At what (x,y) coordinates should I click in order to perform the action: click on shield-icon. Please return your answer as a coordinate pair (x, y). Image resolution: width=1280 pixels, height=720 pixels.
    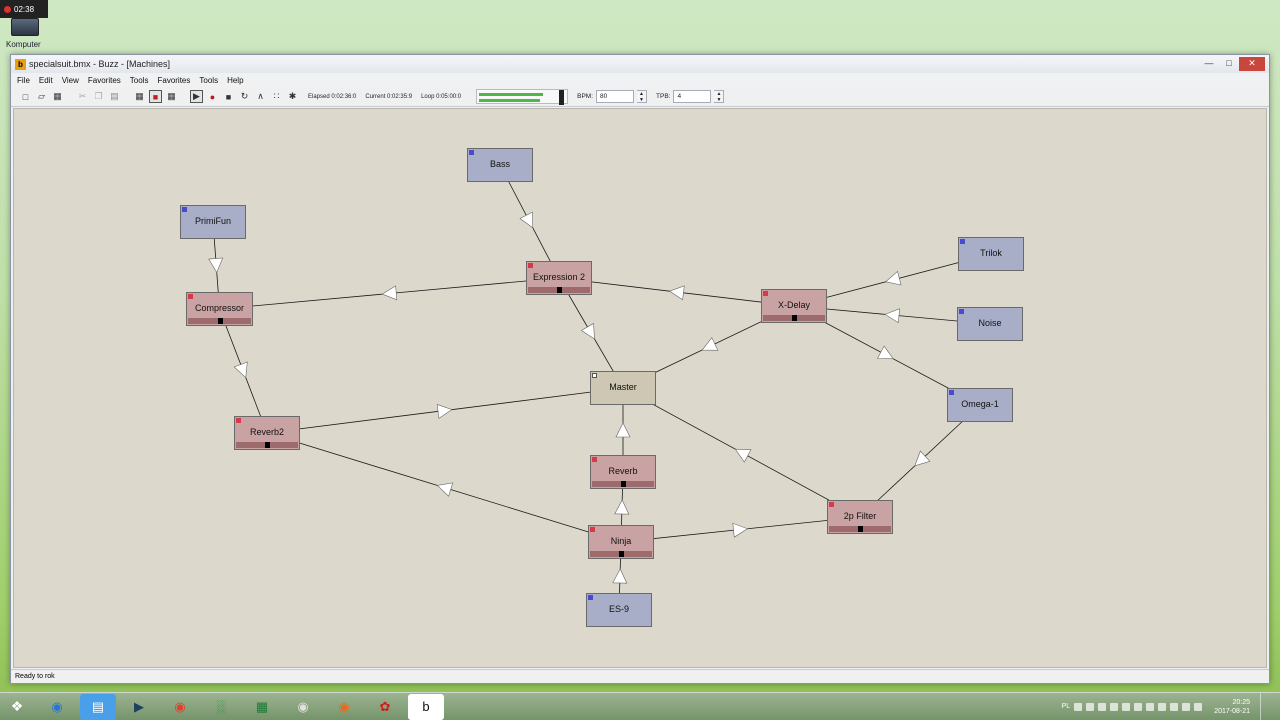
    Looking at the image, I should click on (1114, 706).